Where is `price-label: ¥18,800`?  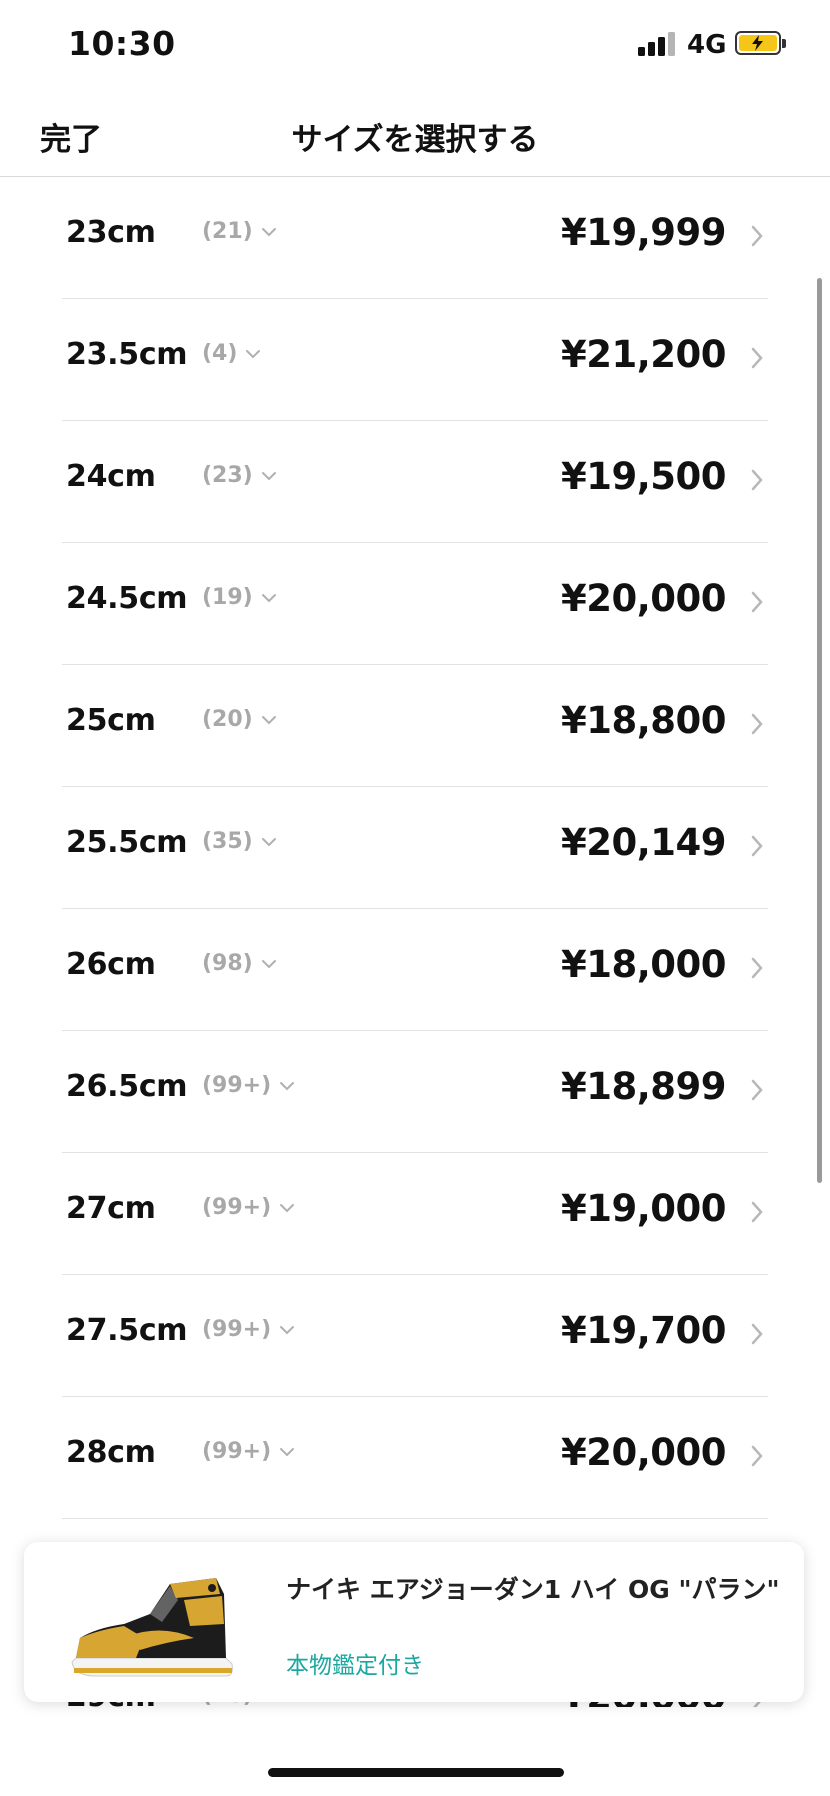 price-label: ¥18,800 is located at coordinates (643, 720).